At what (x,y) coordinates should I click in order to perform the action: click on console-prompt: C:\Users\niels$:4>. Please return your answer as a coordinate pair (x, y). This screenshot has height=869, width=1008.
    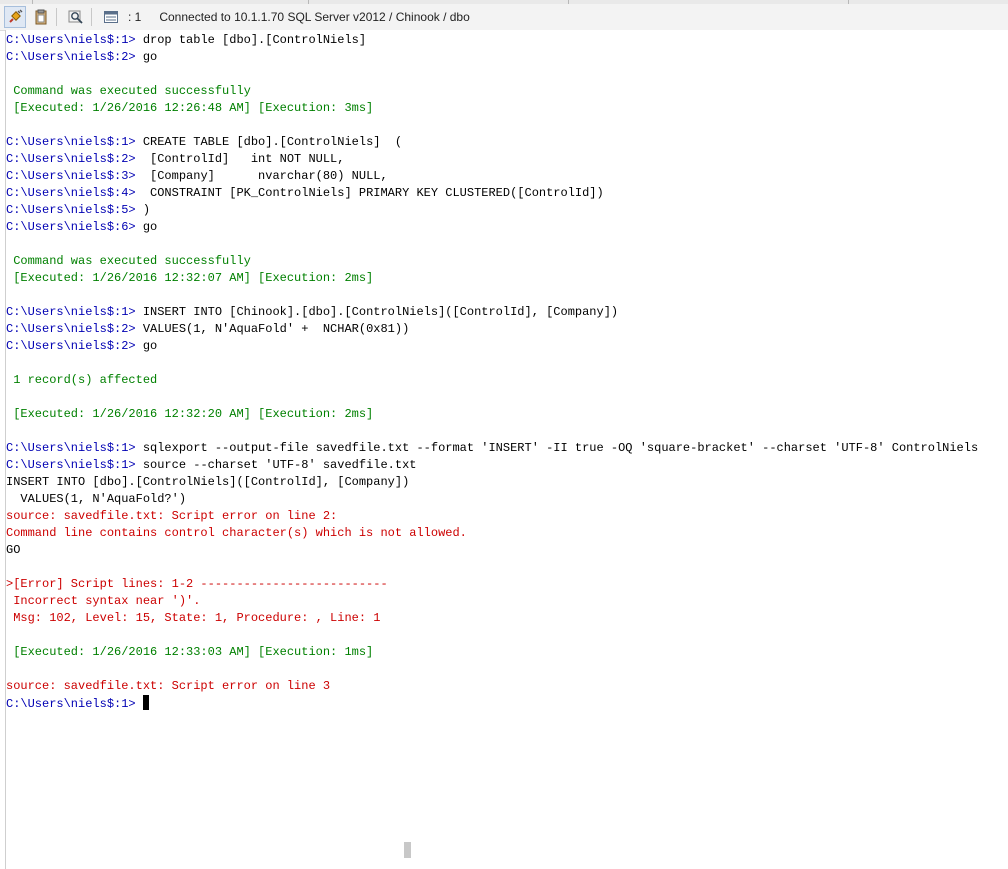
    Looking at the image, I should click on (74, 193).